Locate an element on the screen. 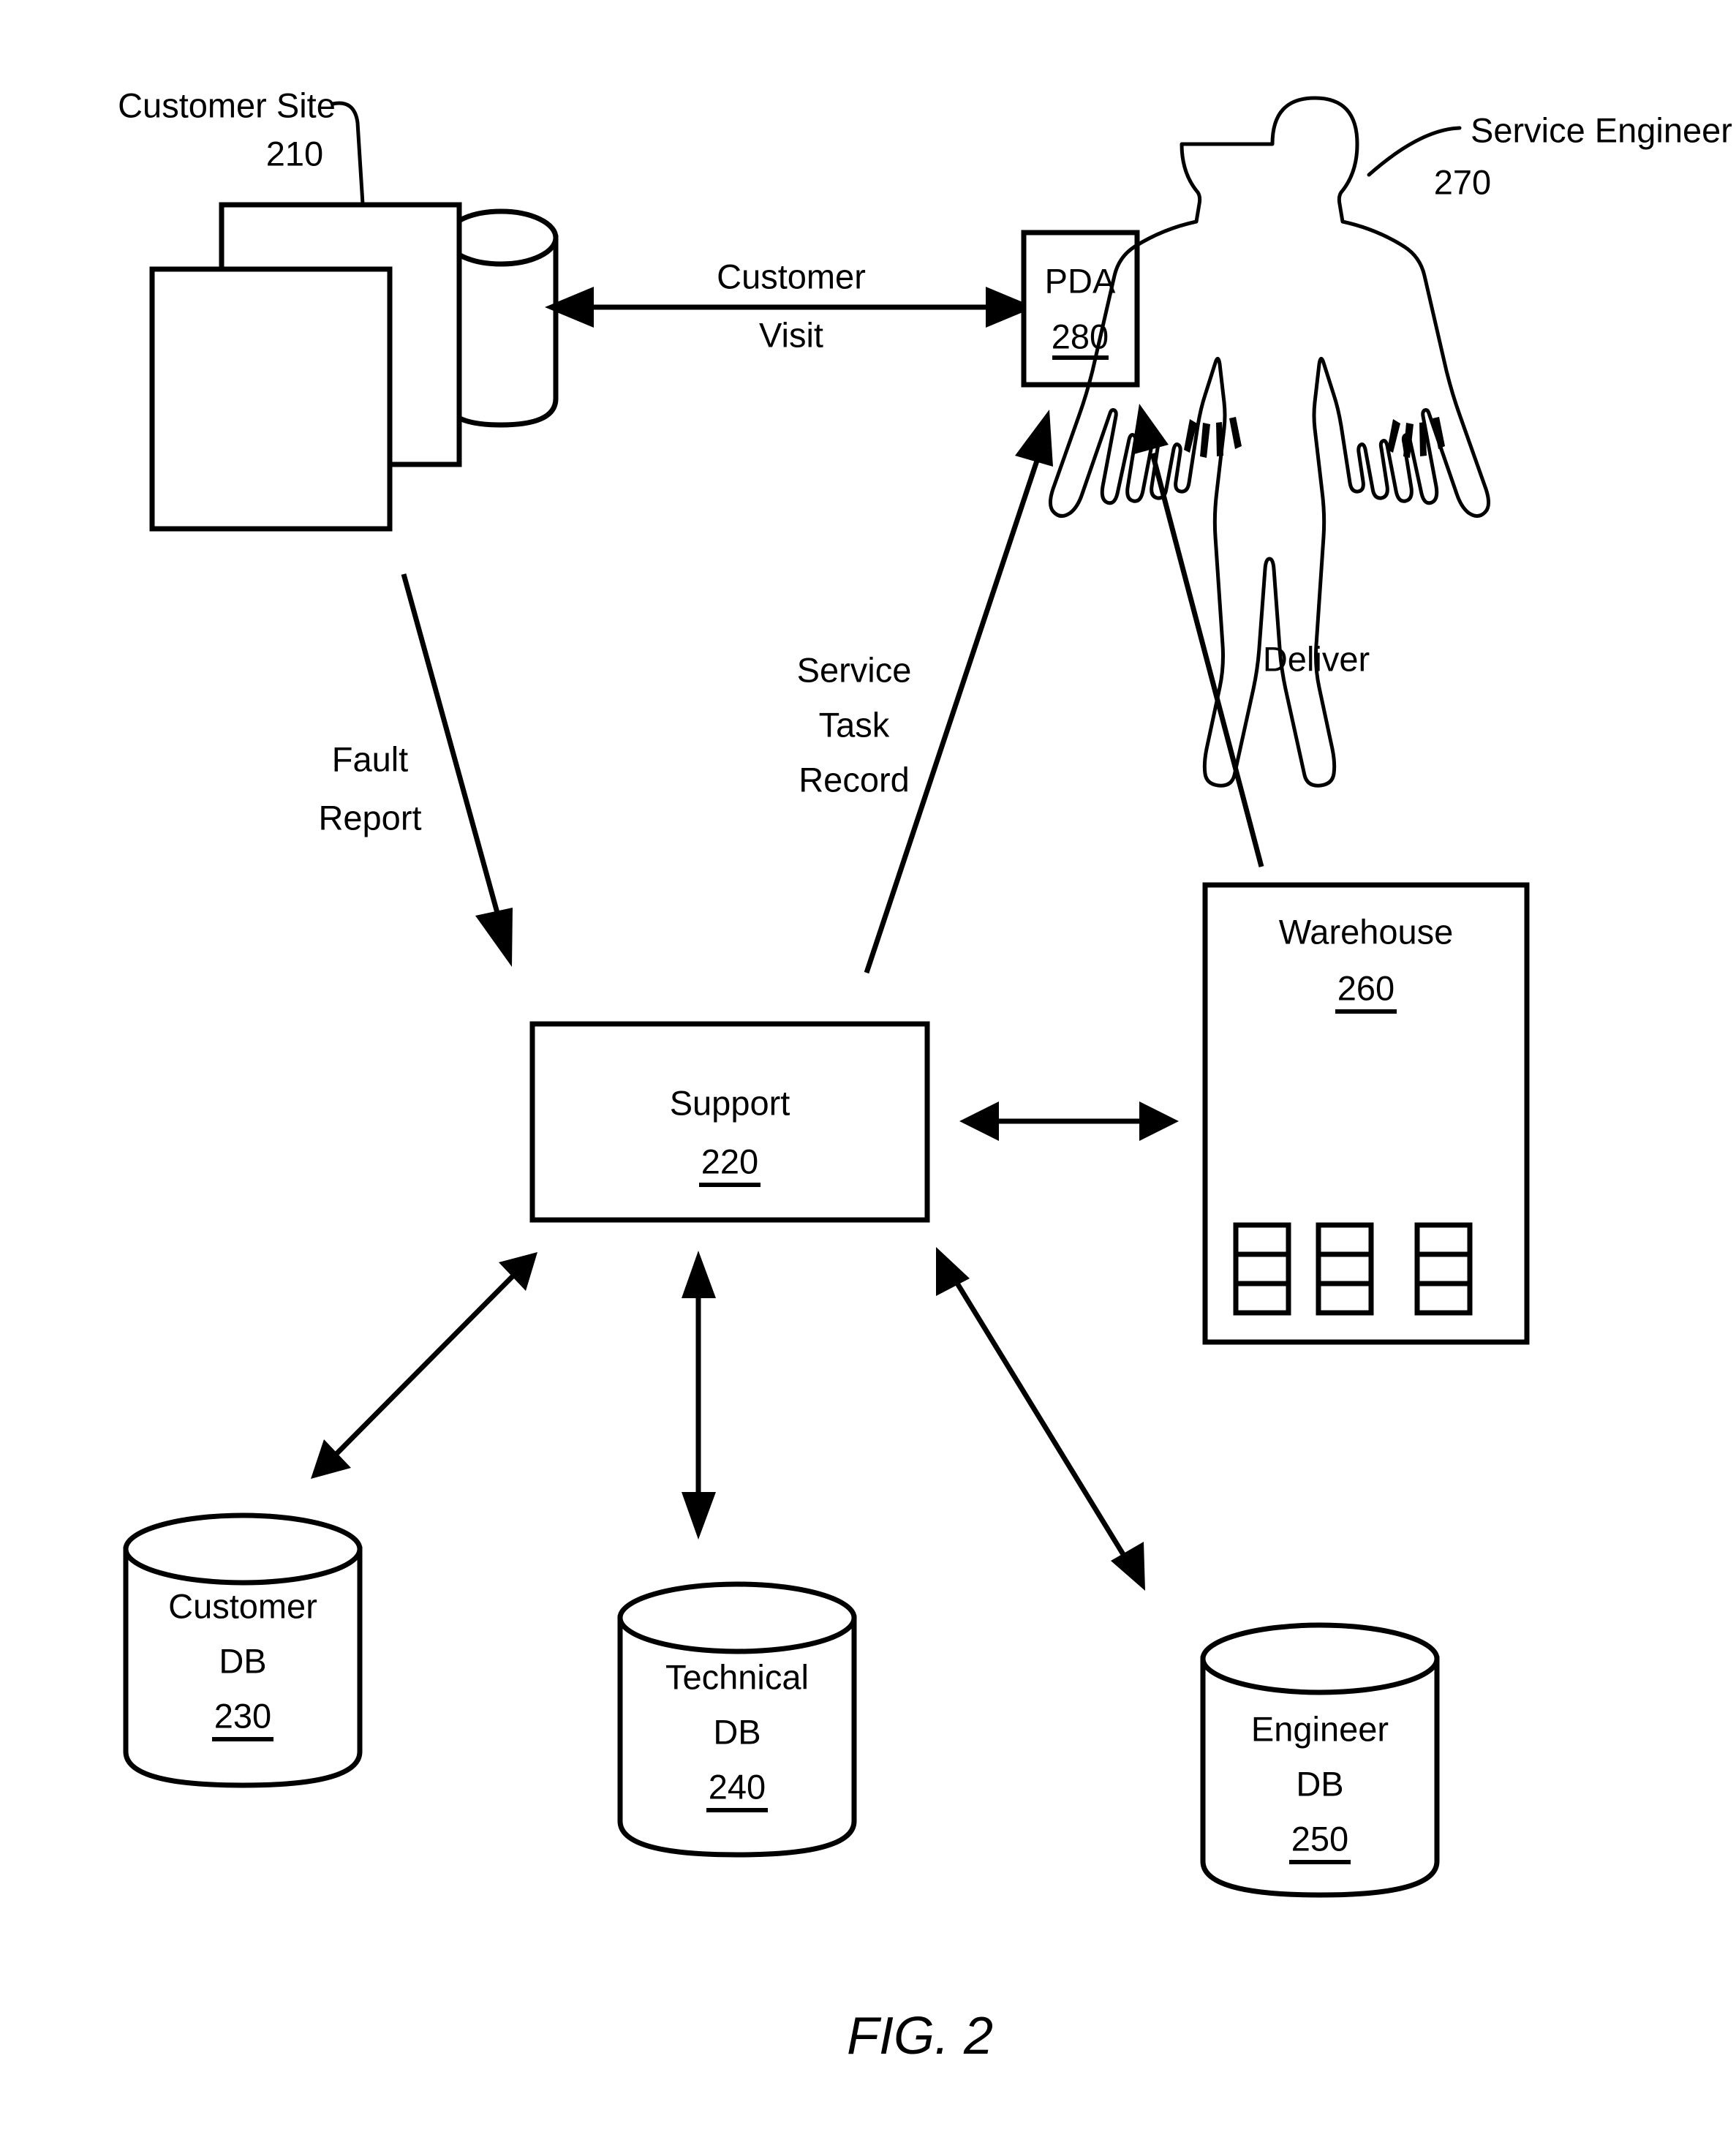 Image resolution: width=1736 pixels, height=2140 pixels. edge-fault-report: Fault Report is located at coordinates (415, 770).